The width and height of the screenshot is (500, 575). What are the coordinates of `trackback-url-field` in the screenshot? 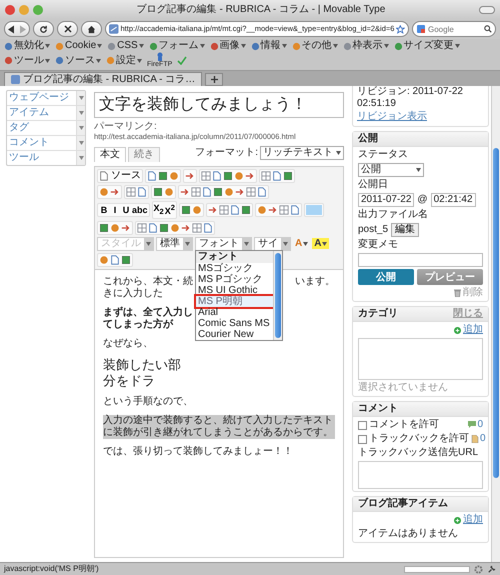 It's located at (420, 475).